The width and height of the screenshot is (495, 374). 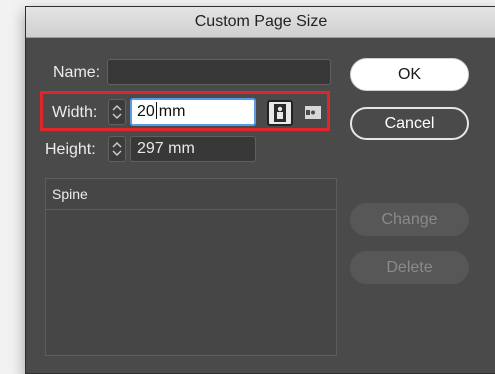 I want to click on height-input: 297 mm, so click(x=193, y=149).